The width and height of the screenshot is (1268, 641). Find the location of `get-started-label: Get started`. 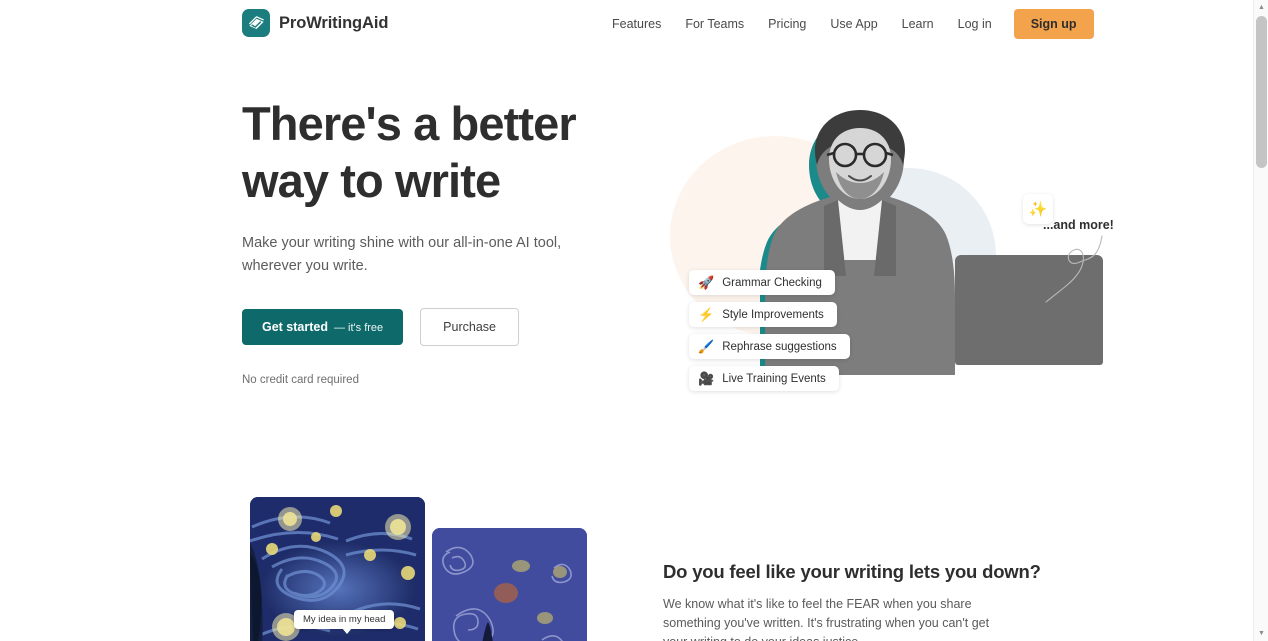

get-started-label: Get started is located at coordinates (295, 327).